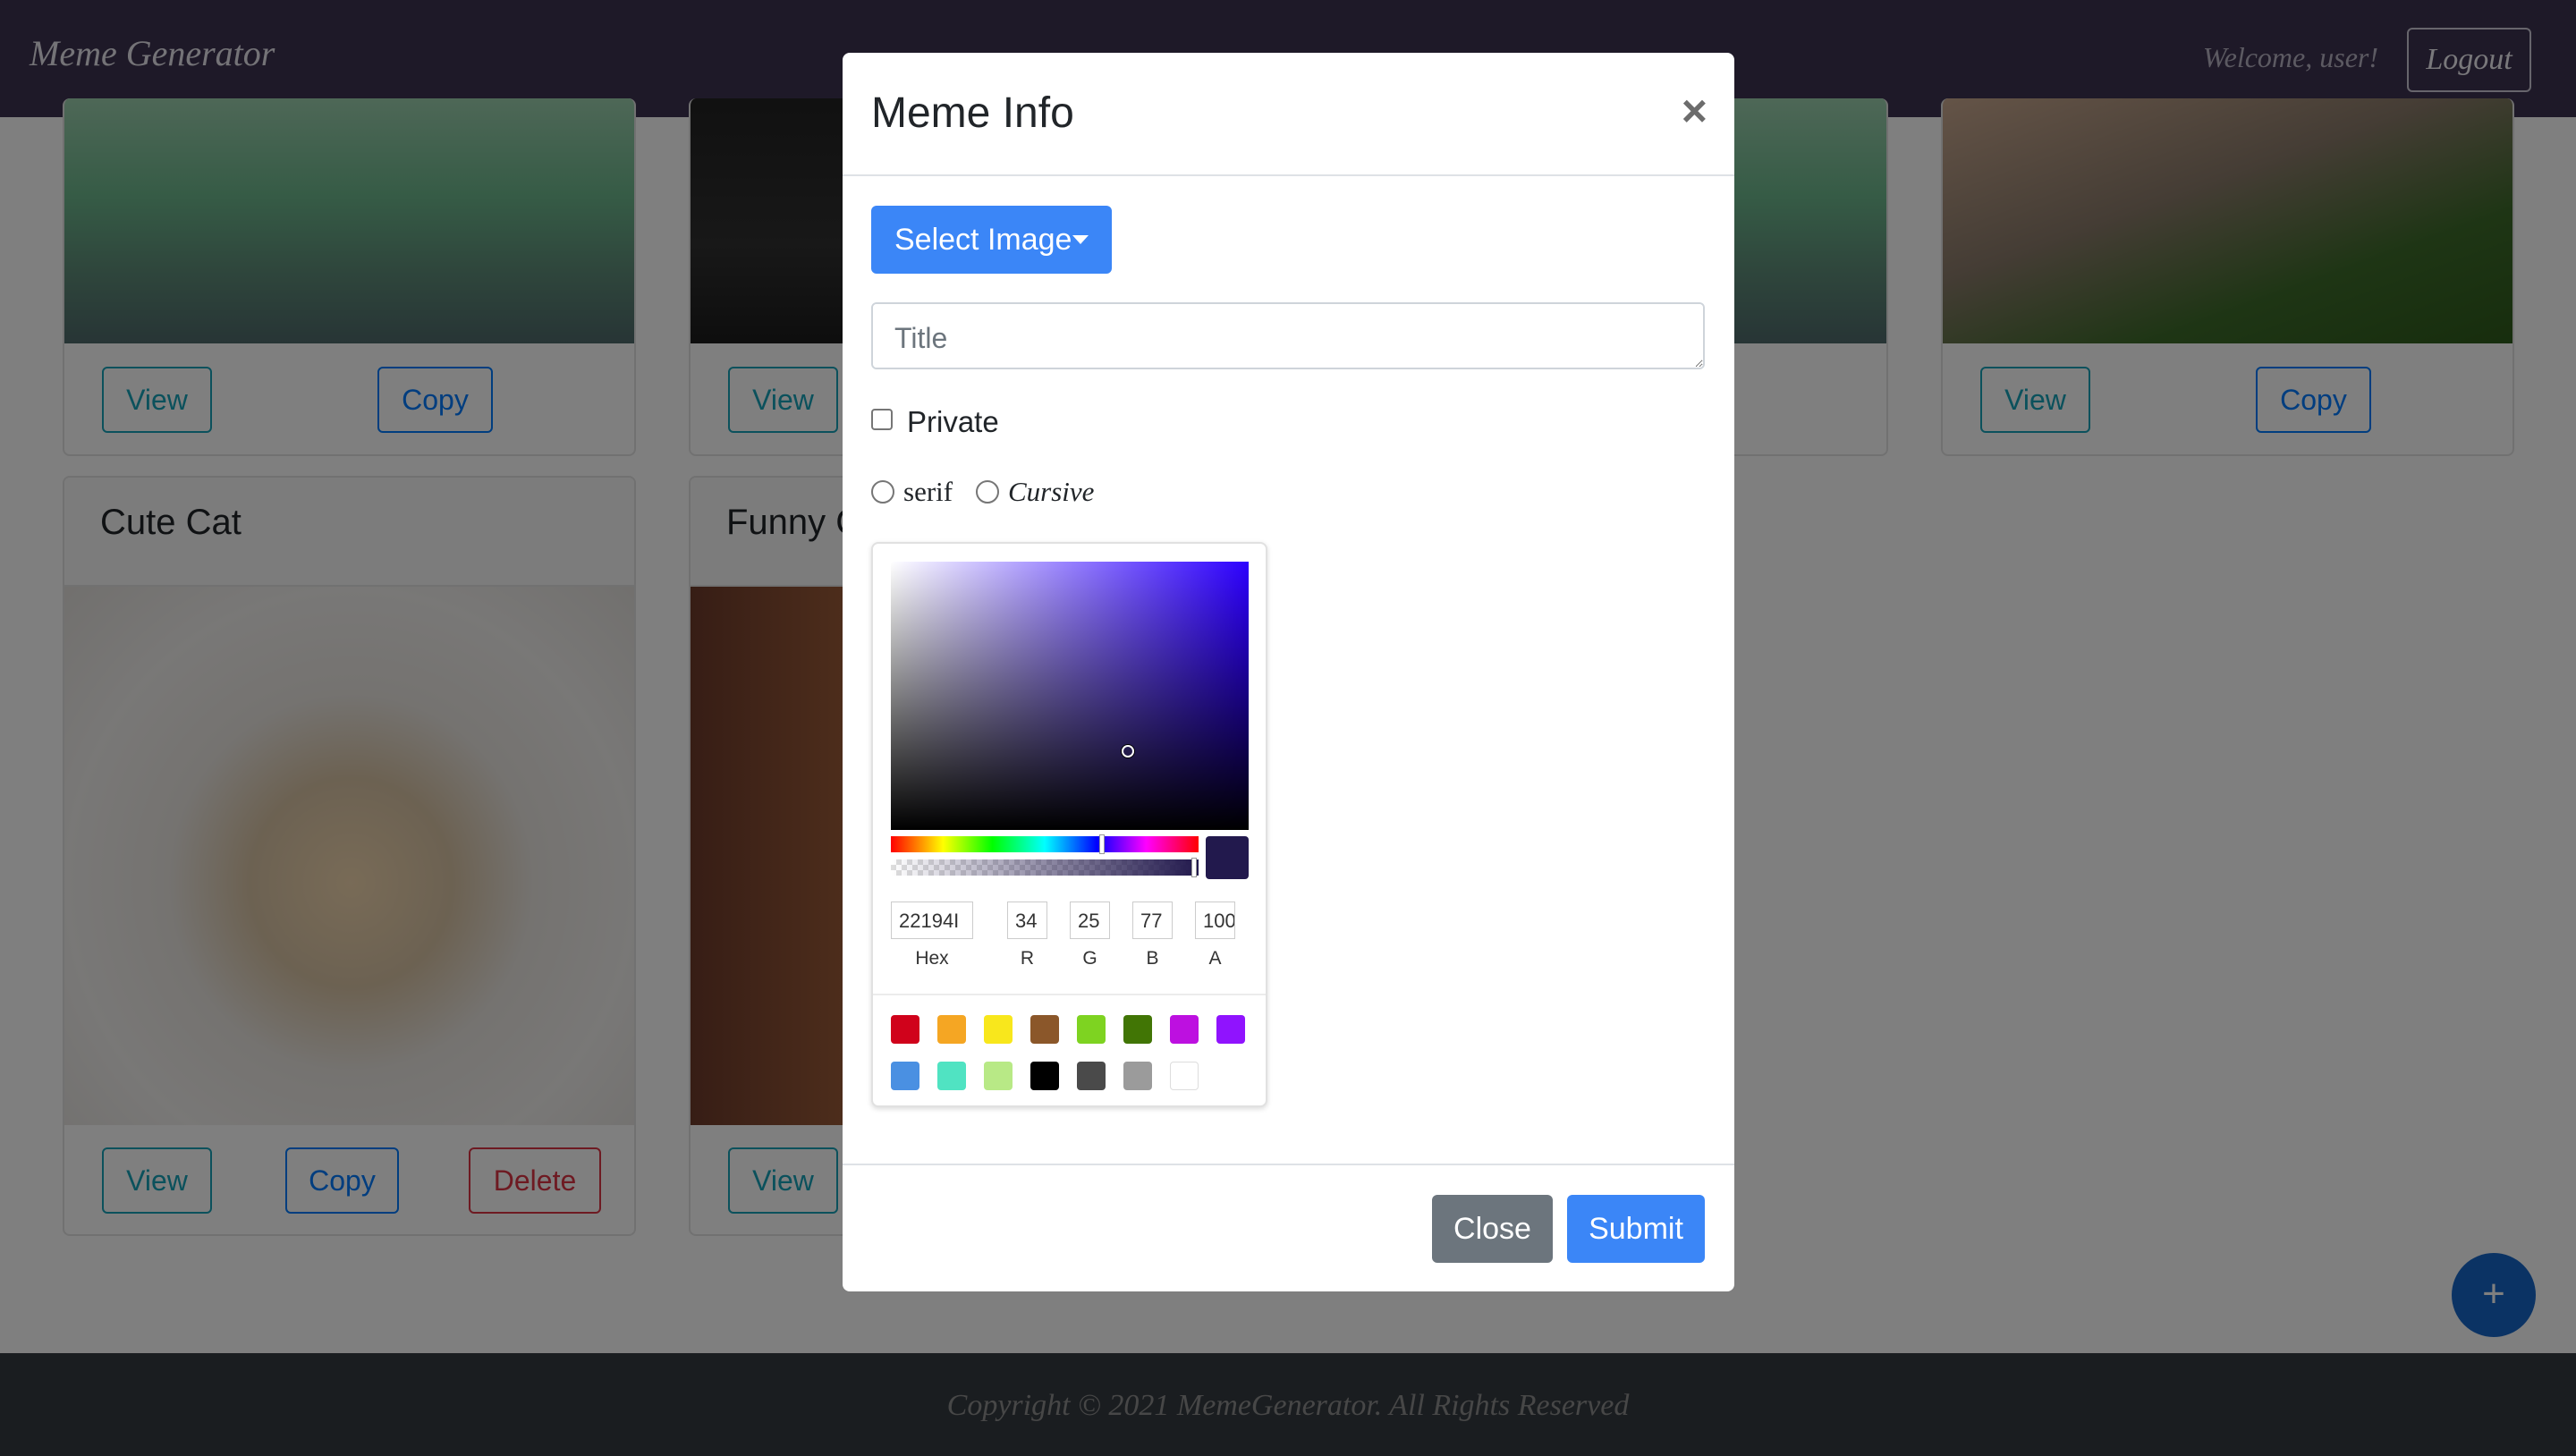  I want to click on modal-footer: Close Submit, so click(1288, 1227).